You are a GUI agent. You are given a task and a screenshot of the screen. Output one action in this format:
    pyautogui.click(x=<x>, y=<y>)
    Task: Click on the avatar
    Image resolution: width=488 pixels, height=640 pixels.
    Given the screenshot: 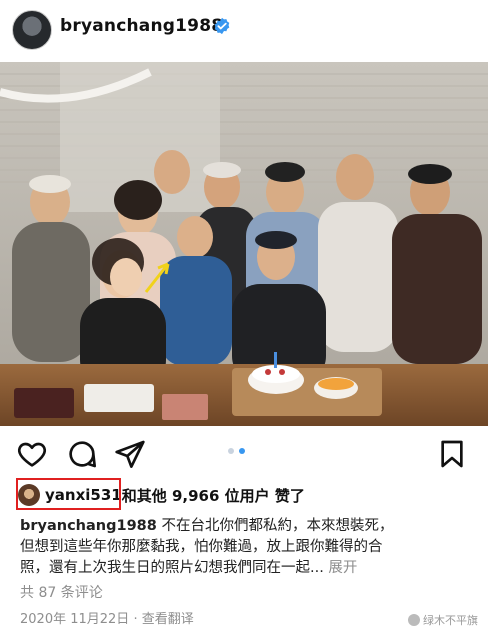 What is the action you would take?
    pyautogui.click(x=32, y=30)
    